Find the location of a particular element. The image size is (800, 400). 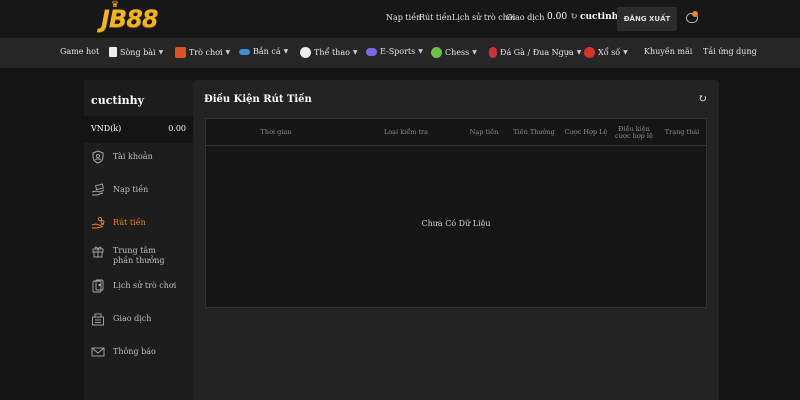

column-header-bonus: Tiền Thưởng is located at coordinates (534, 132).